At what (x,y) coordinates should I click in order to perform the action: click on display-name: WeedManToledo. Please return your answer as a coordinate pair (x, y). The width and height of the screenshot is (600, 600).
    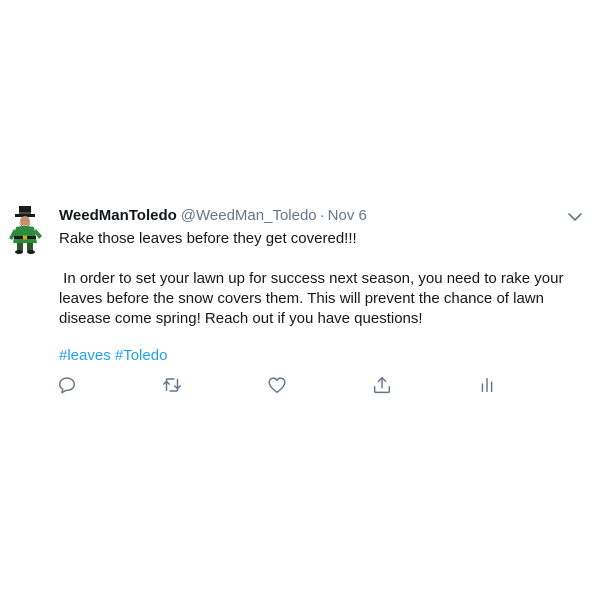
    Looking at the image, I should click on (118, 215).